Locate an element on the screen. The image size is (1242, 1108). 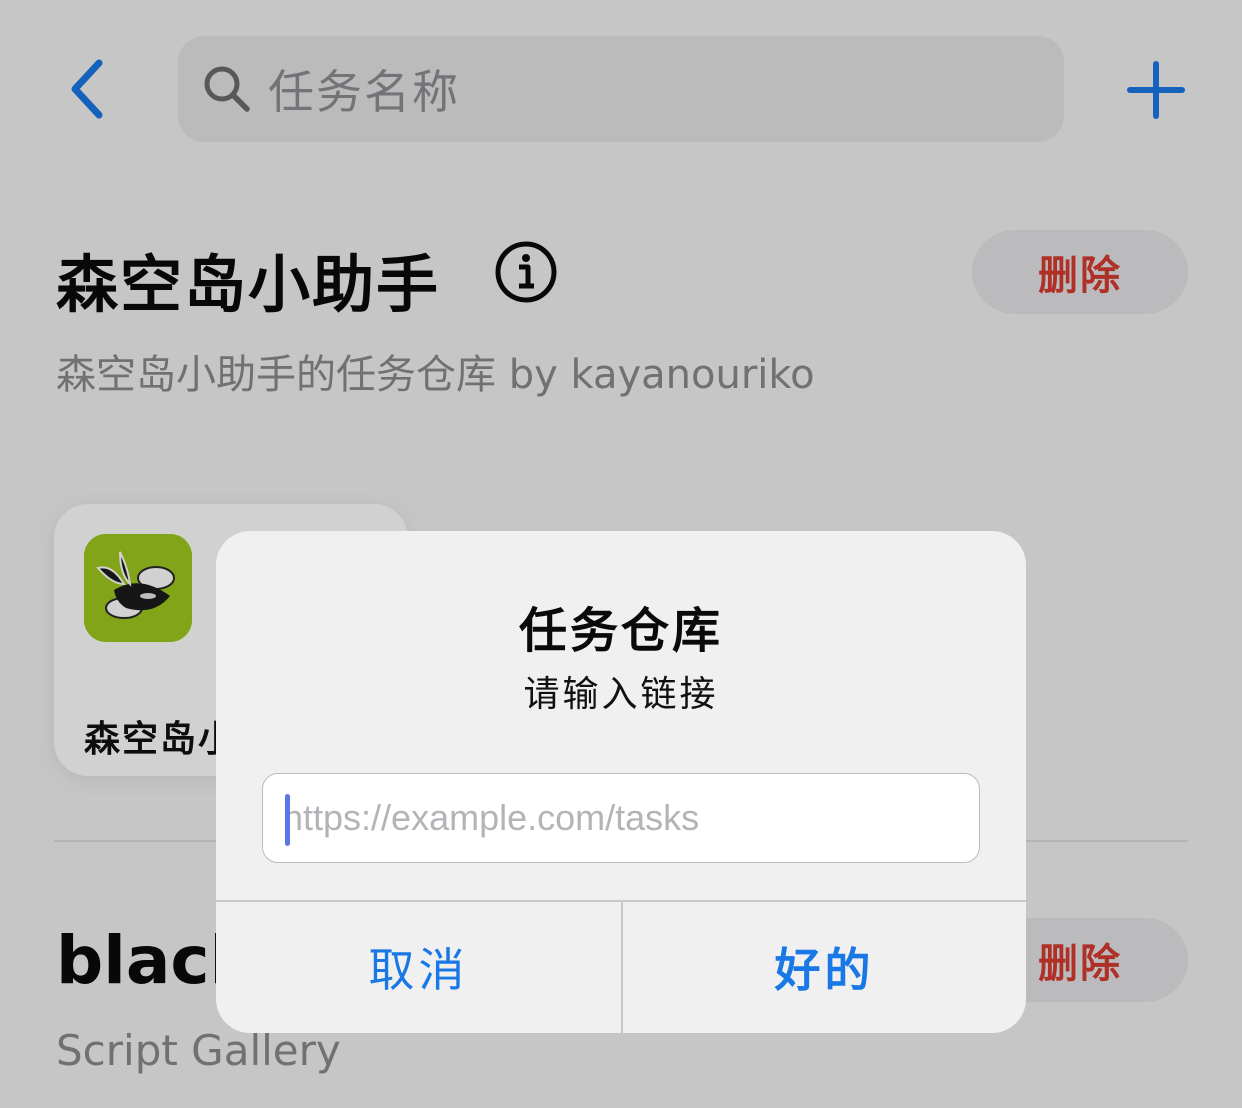
ok-button: 好的 is located at coordinates (824, 967).